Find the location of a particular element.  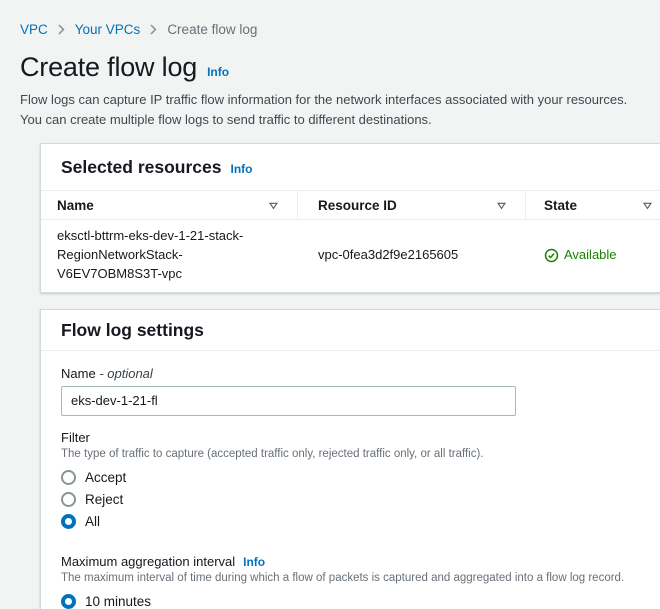

radio-option-accept: Accept is located at coordinates (351, 478).